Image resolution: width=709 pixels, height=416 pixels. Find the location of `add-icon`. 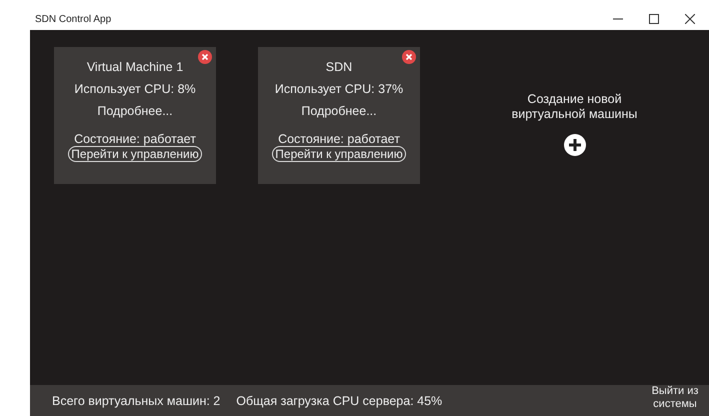

add-icon is located at coordinates (575, 145).